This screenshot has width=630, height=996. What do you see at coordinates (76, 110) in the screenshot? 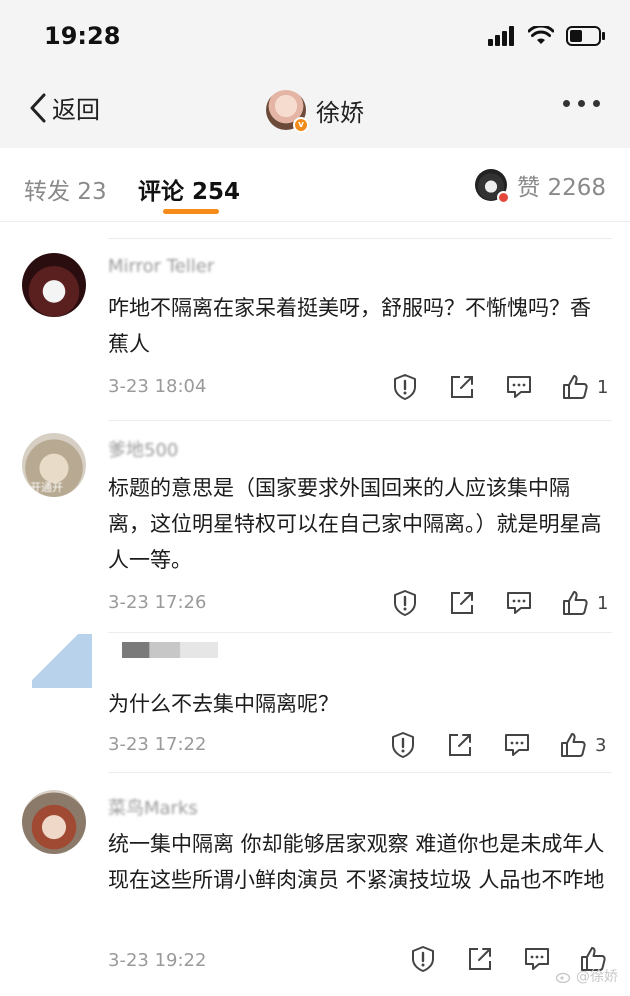
I see `back-label: 返回` at bounding box center [76, 110].